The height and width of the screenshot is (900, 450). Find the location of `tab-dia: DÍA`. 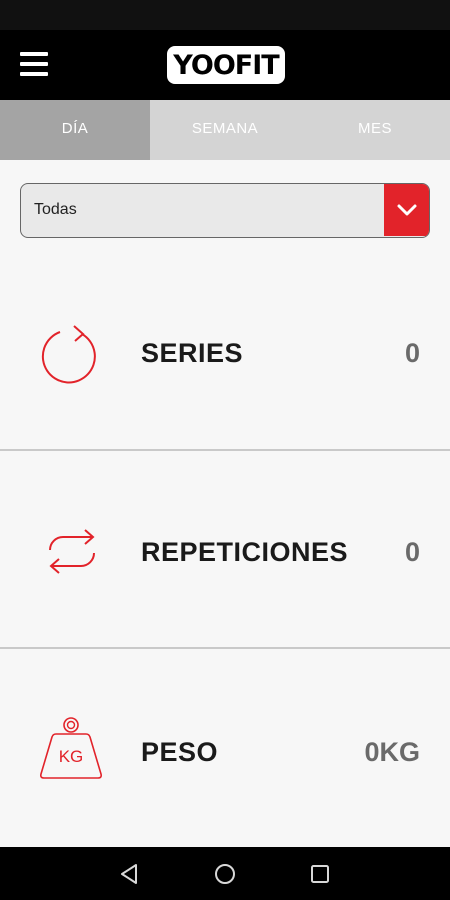

tab-dia: DÍA is located at coordinates (75, 128).